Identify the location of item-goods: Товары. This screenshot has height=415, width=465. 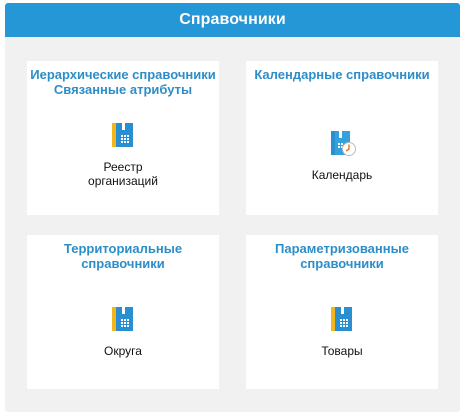
(342, 331).